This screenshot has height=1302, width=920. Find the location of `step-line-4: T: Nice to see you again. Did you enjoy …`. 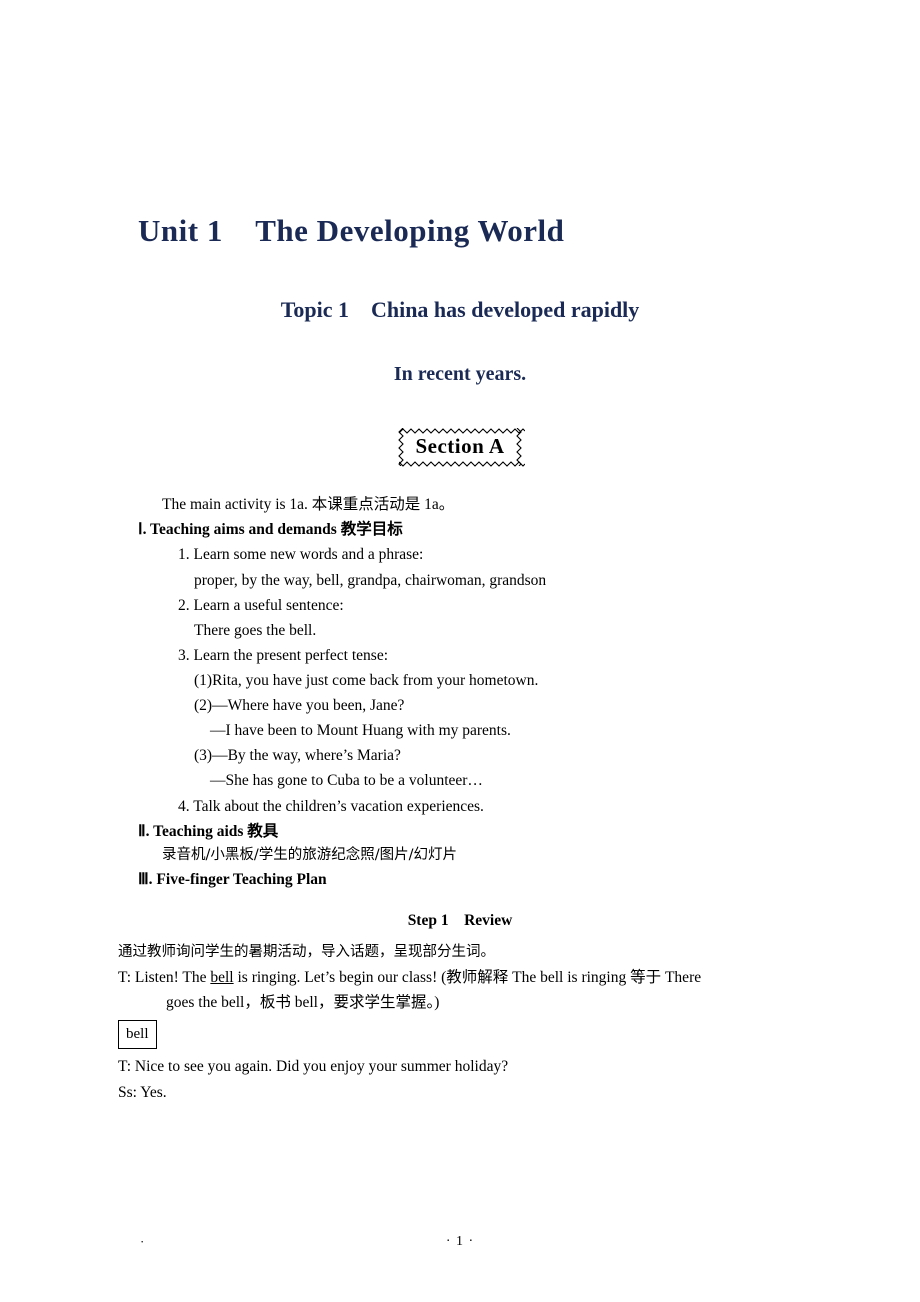

step-line-4: T: Nice to see you again. Did you enjoy … is located at coordinates (313, 1067).